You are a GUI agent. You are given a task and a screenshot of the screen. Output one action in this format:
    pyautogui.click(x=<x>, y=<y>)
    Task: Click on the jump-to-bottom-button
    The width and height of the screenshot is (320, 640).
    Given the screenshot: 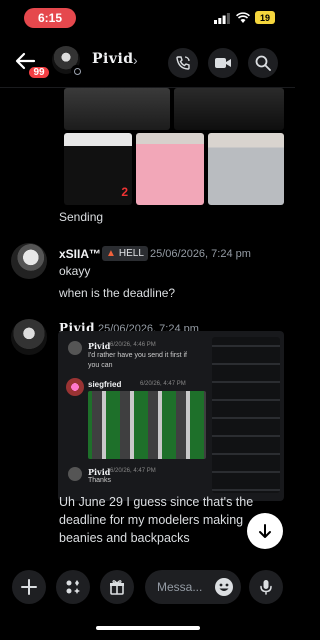 What is the action you would take?
    pyautogui.click(x=265, y=531)
    